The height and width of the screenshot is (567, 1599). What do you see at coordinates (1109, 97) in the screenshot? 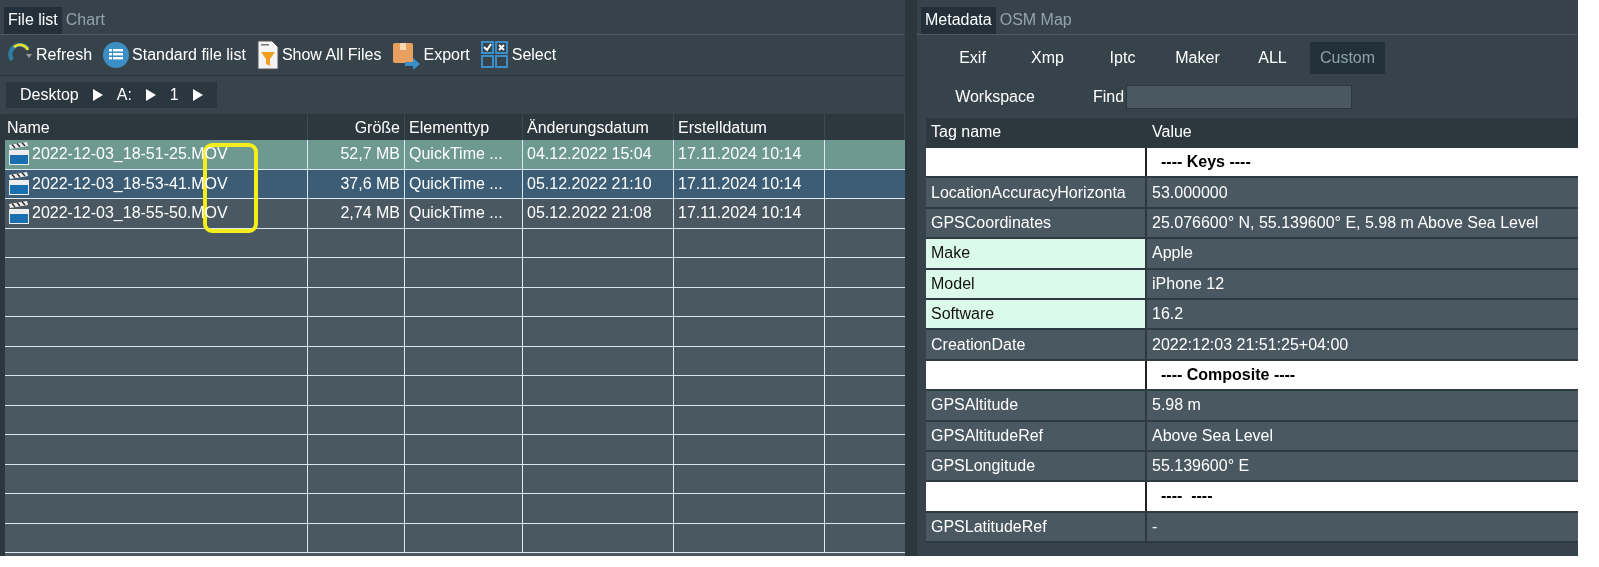
I see `find-label: Find` at bounding box center [1109, 97].